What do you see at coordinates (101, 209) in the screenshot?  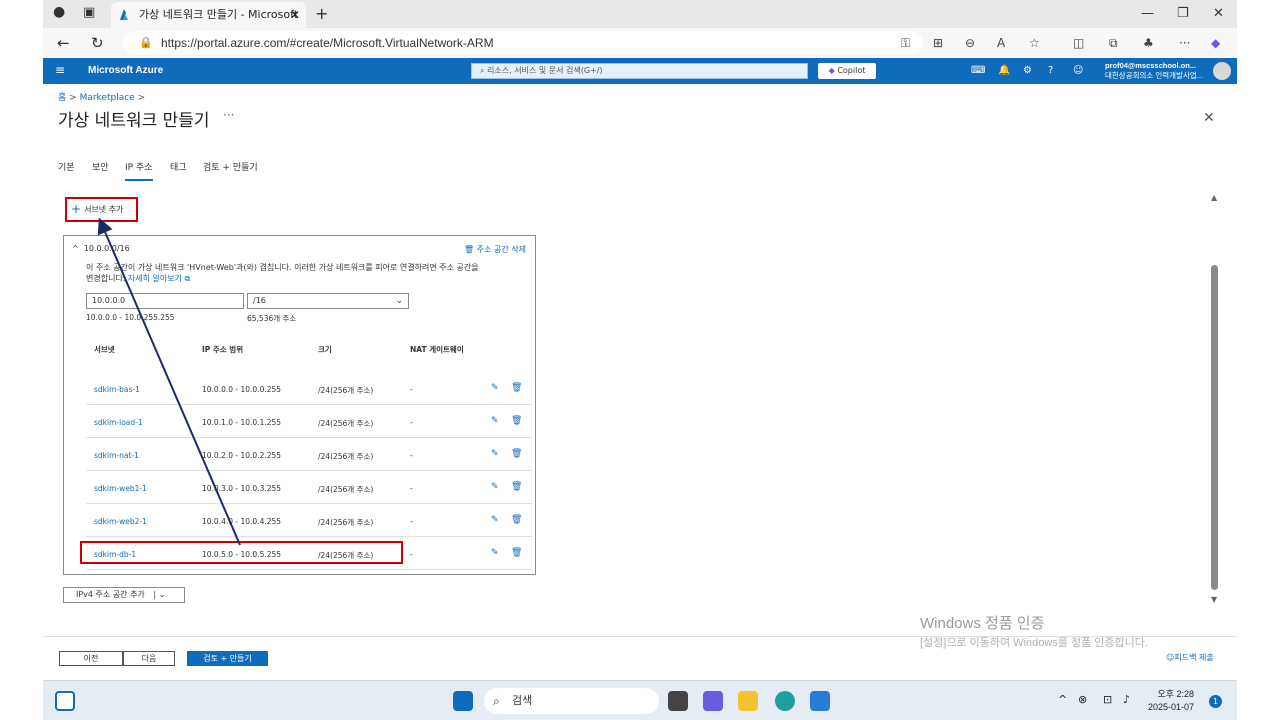 I see `add-subnet-button: + 서브넷 추가` at bounding box center [101, 209].